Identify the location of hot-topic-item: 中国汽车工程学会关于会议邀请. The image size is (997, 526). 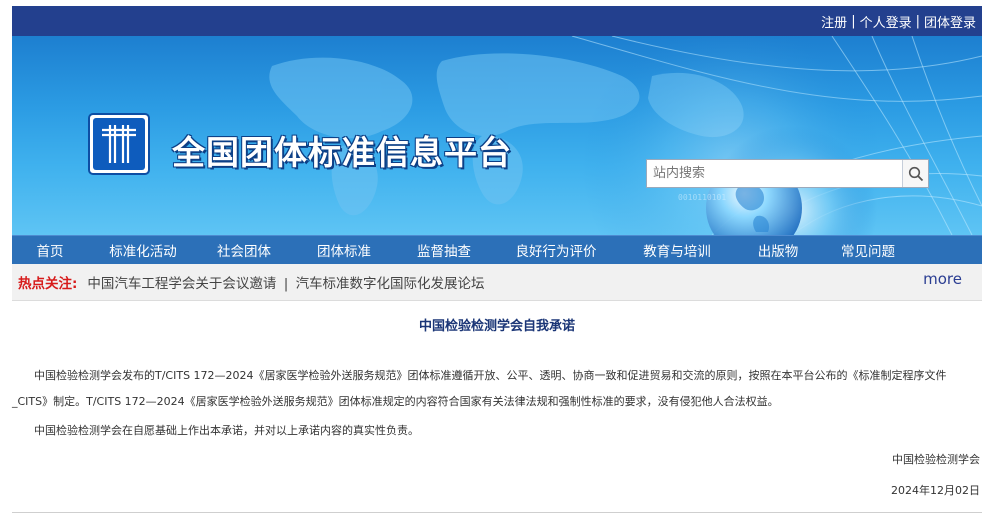
(181, 284).